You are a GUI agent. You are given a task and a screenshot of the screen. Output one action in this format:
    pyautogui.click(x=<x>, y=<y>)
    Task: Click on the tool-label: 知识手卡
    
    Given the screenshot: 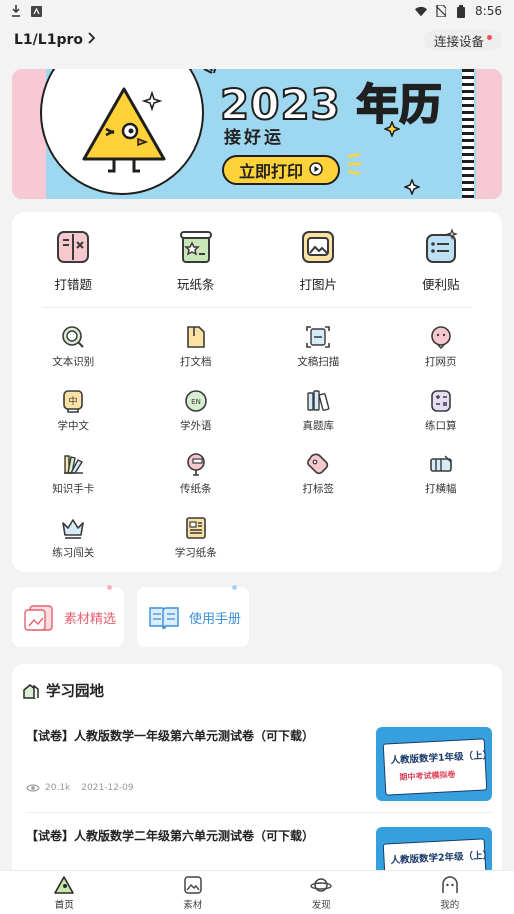 What is the action you would take?
    pyautogui.click(x=73, y=489)
    